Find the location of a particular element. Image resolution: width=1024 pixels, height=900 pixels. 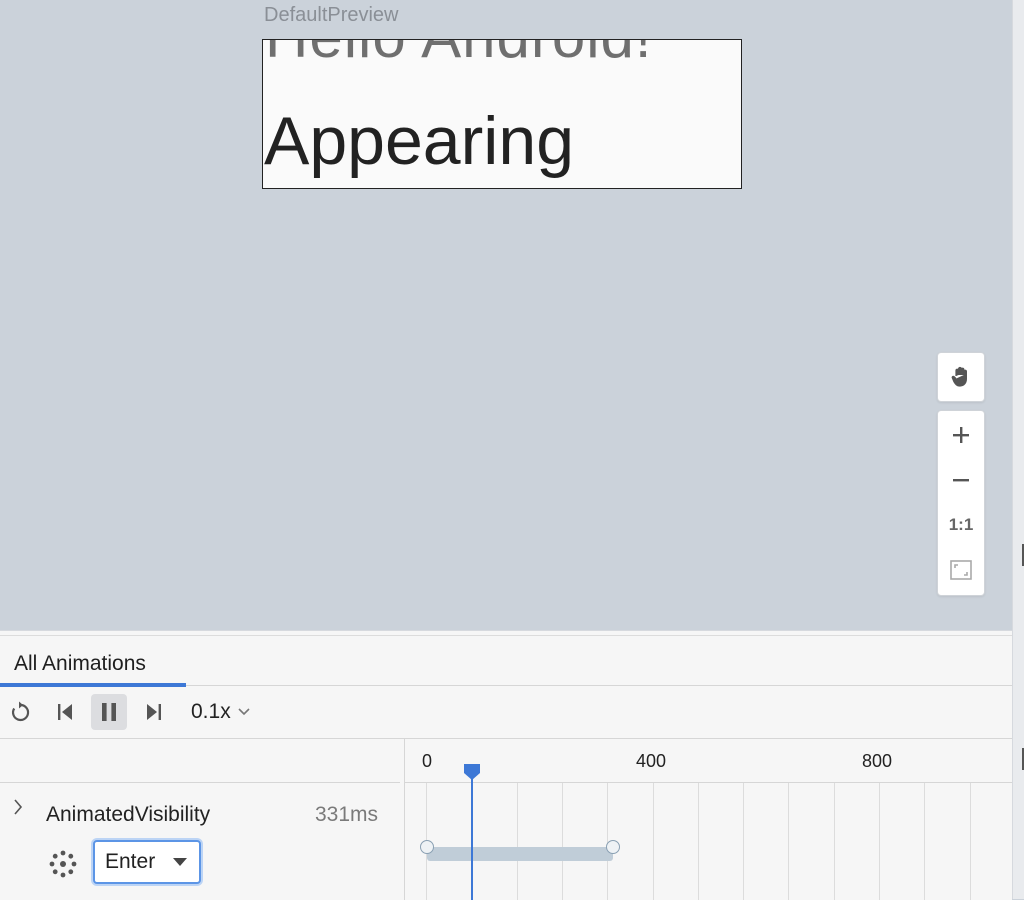

replay-icon is located at coordinates (20, 711).